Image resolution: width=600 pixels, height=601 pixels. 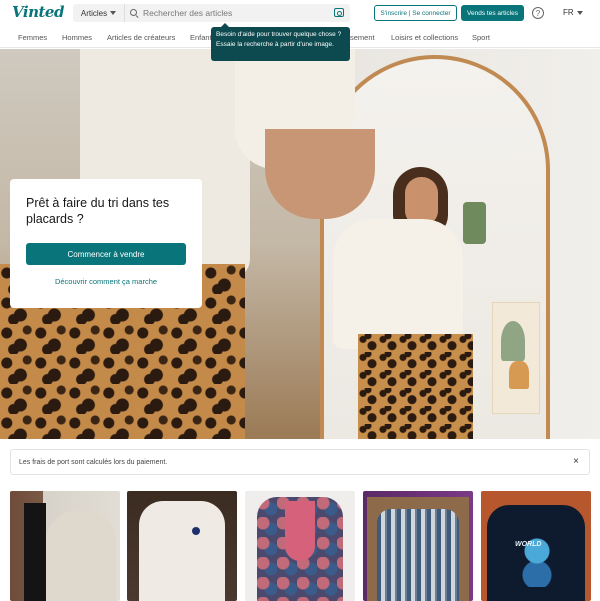 What do you see at coordinates (106, 254) in the screenshot?
I see `start-selling-button: Commencer à vendre` at bounding box center [106, 254].